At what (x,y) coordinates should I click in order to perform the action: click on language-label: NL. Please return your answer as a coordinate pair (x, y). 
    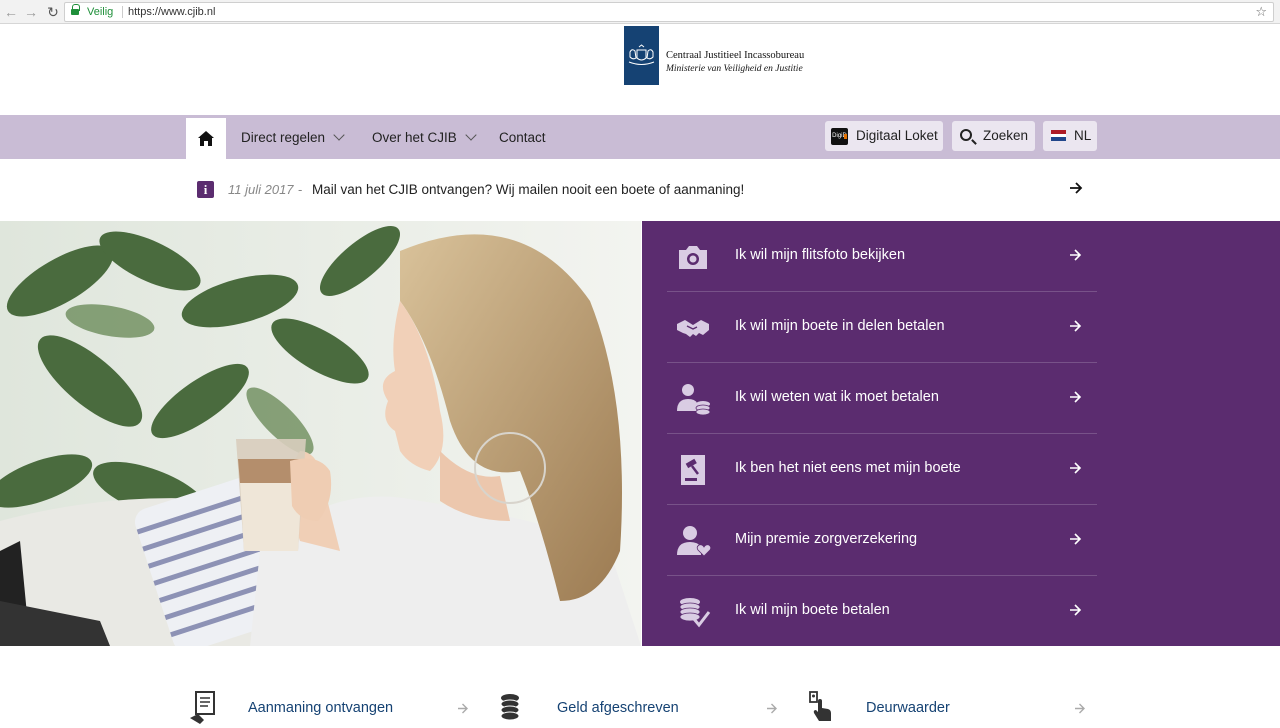
    Looking at the image, I should click on (1083, 135).